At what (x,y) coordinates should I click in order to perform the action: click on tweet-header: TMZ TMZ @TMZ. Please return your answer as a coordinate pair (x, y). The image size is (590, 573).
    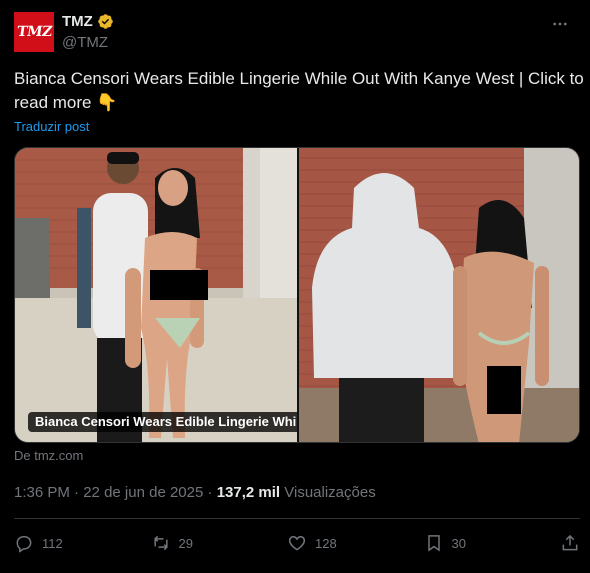
    Looking at the image, I should click on (295, 33).